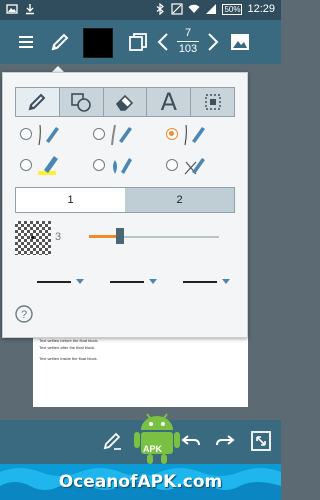 This screenshot has width=320, height=500. I want to click on tab-shape, so click(82, 102).